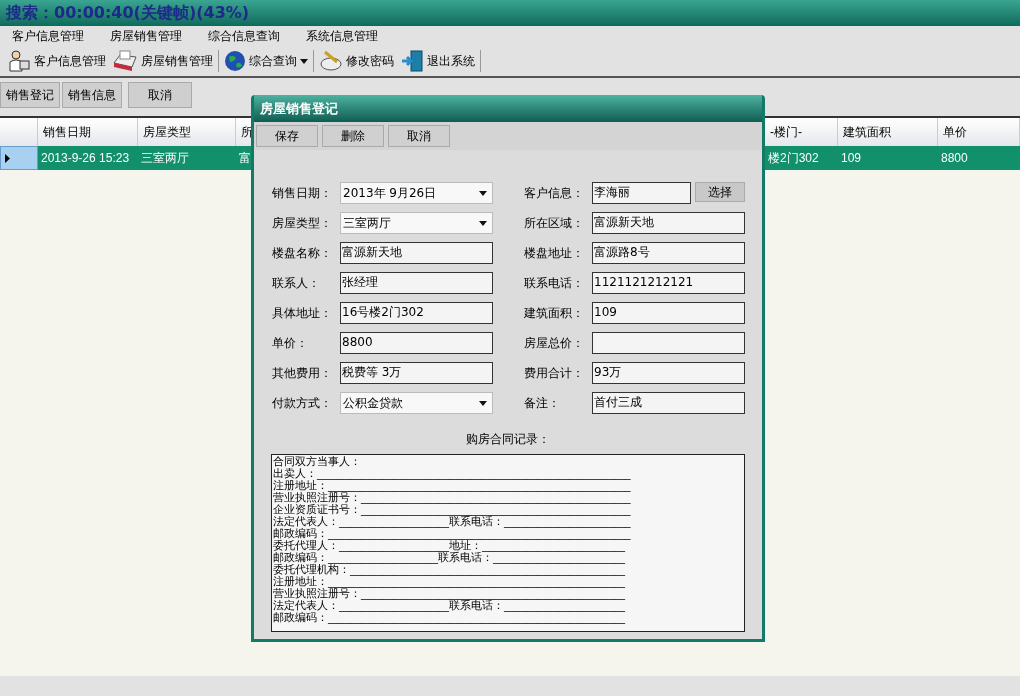 The width and height of the screenshot is (1020, 696). What do you see at coordinates (331, 61) in the screenshot?
I see `key-icon` at bounding box center [331, 61].